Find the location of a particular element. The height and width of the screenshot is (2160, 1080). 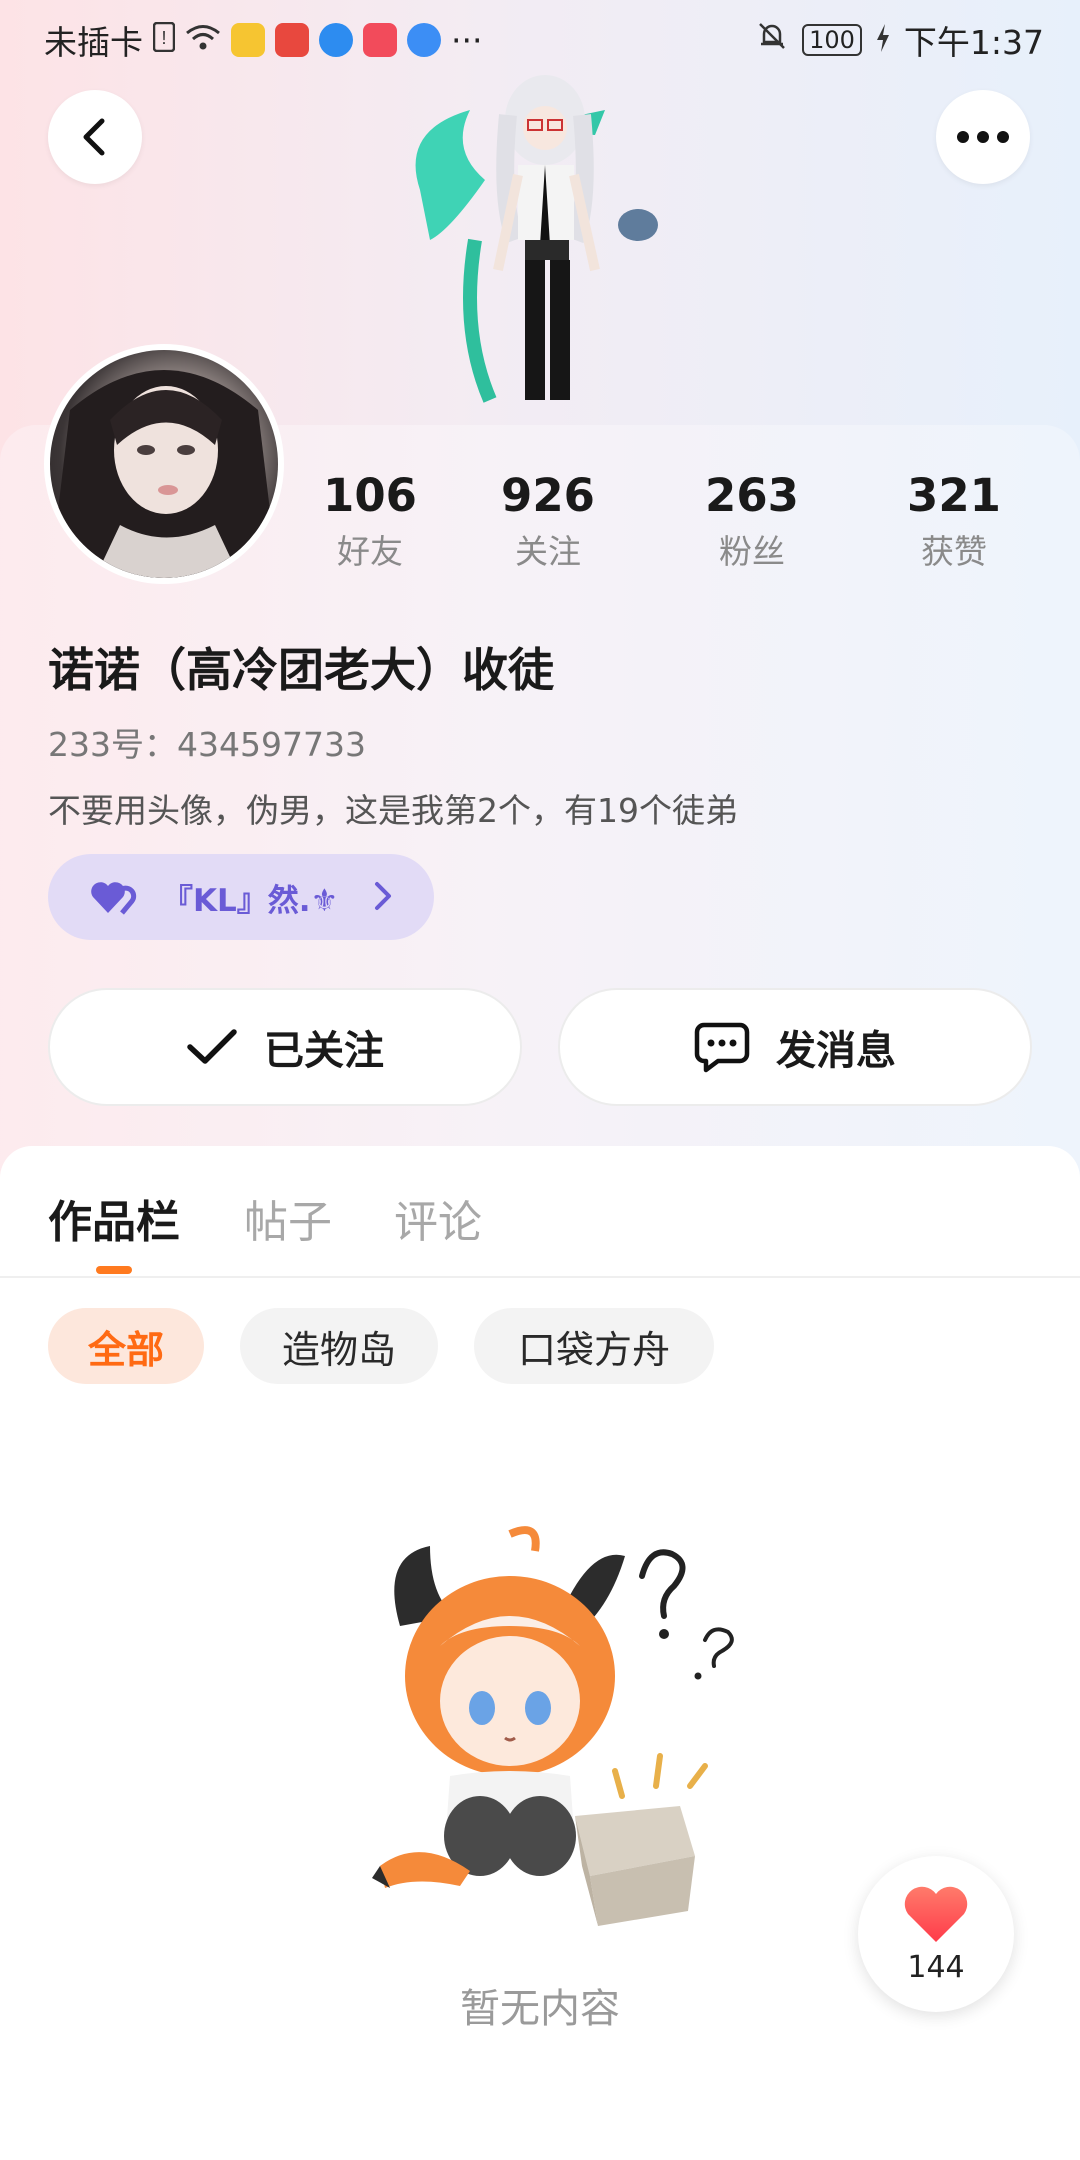

browser-app-icon is located at coordinates (336, 40).